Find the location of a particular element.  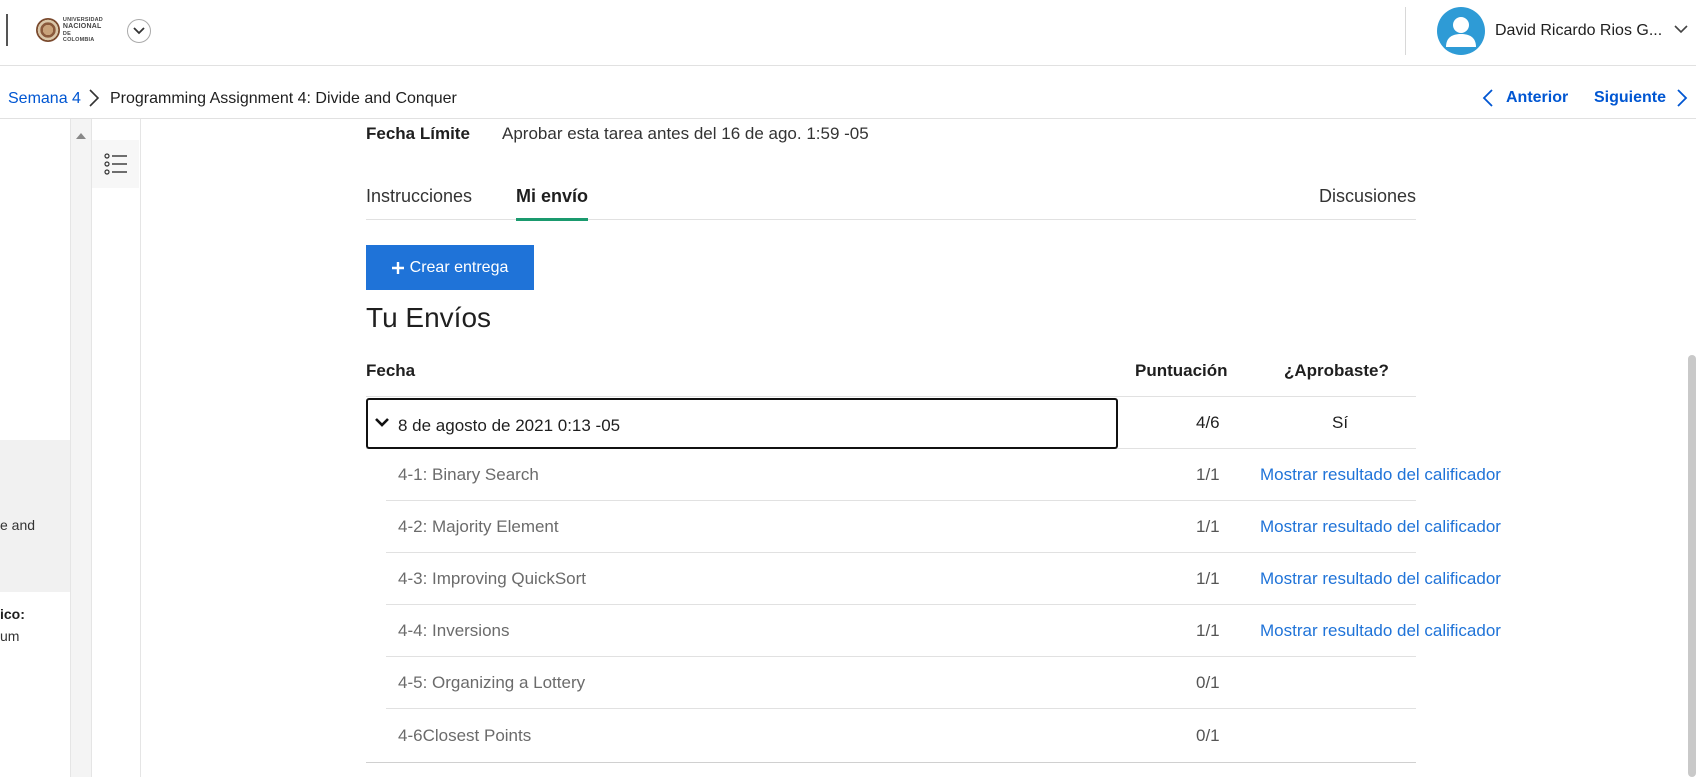

sidebar-text: e and is located at coordinates (18, 525).